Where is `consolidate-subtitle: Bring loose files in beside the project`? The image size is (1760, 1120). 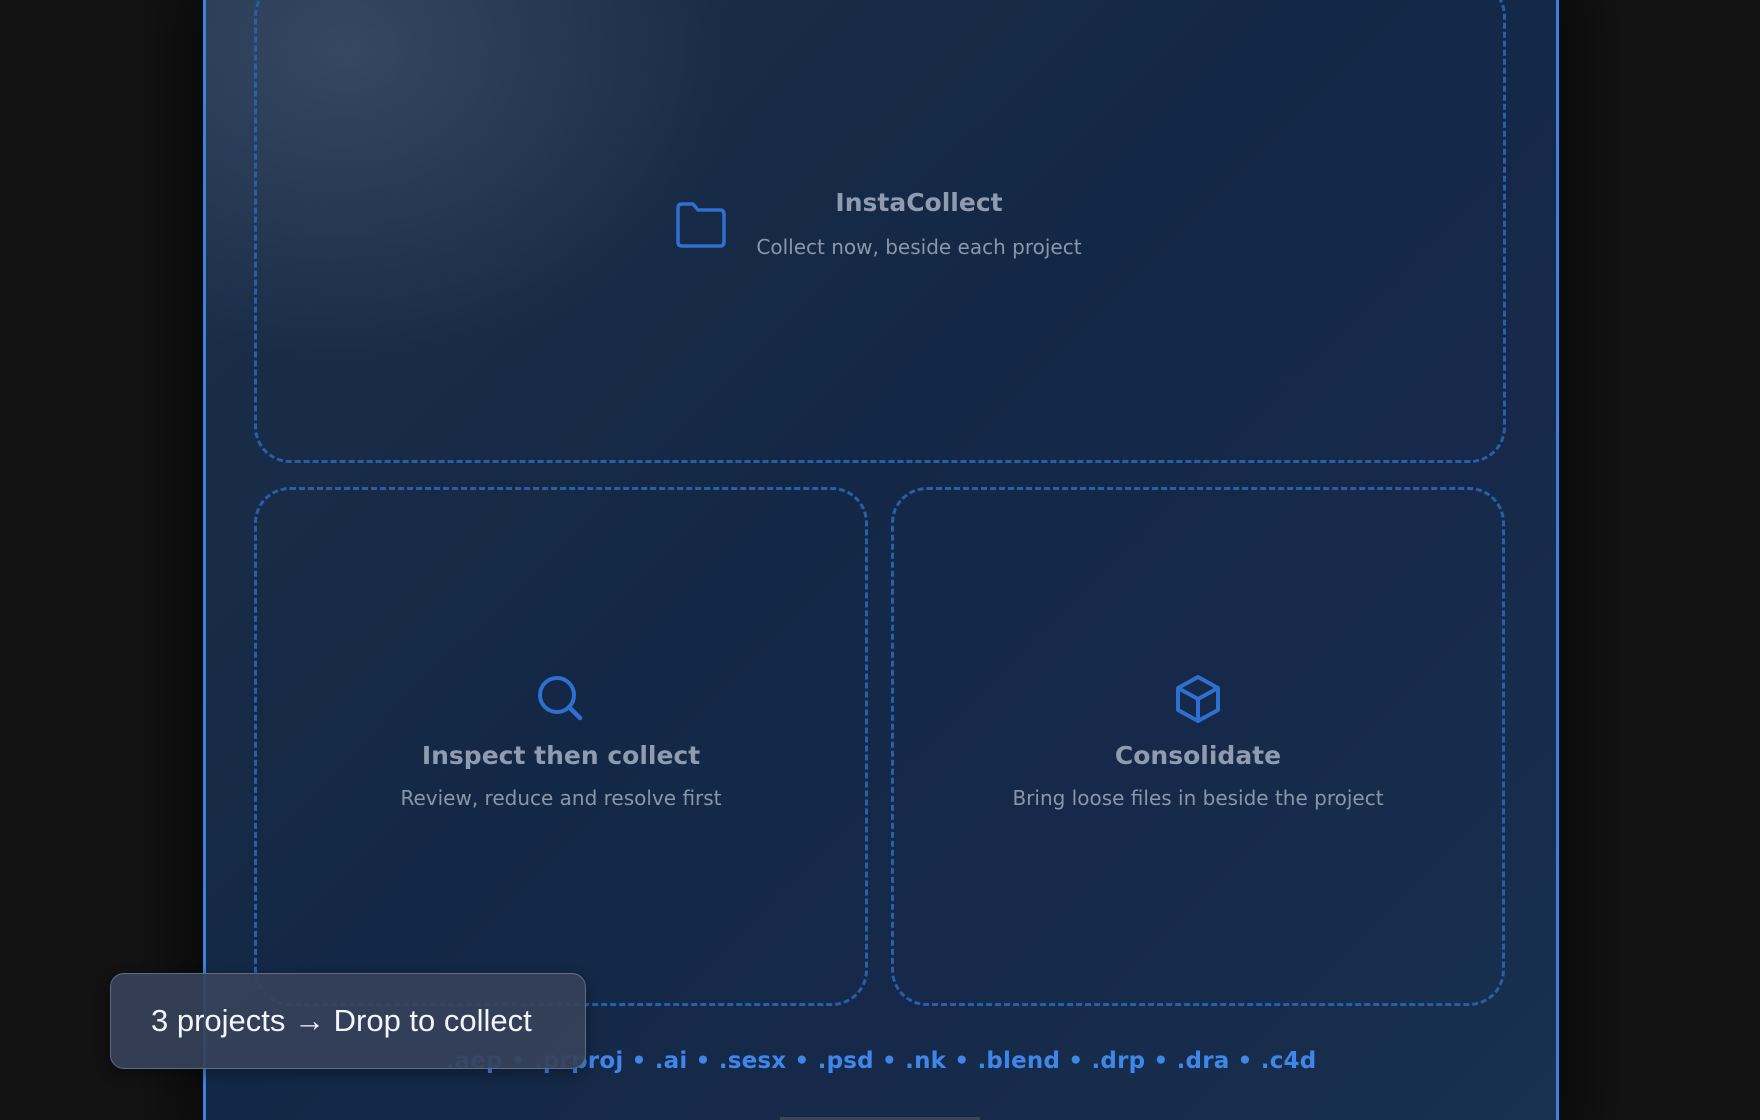 consolidate-subtitle: Bring loose files in beside the project is located at coordinates (1198, 798).